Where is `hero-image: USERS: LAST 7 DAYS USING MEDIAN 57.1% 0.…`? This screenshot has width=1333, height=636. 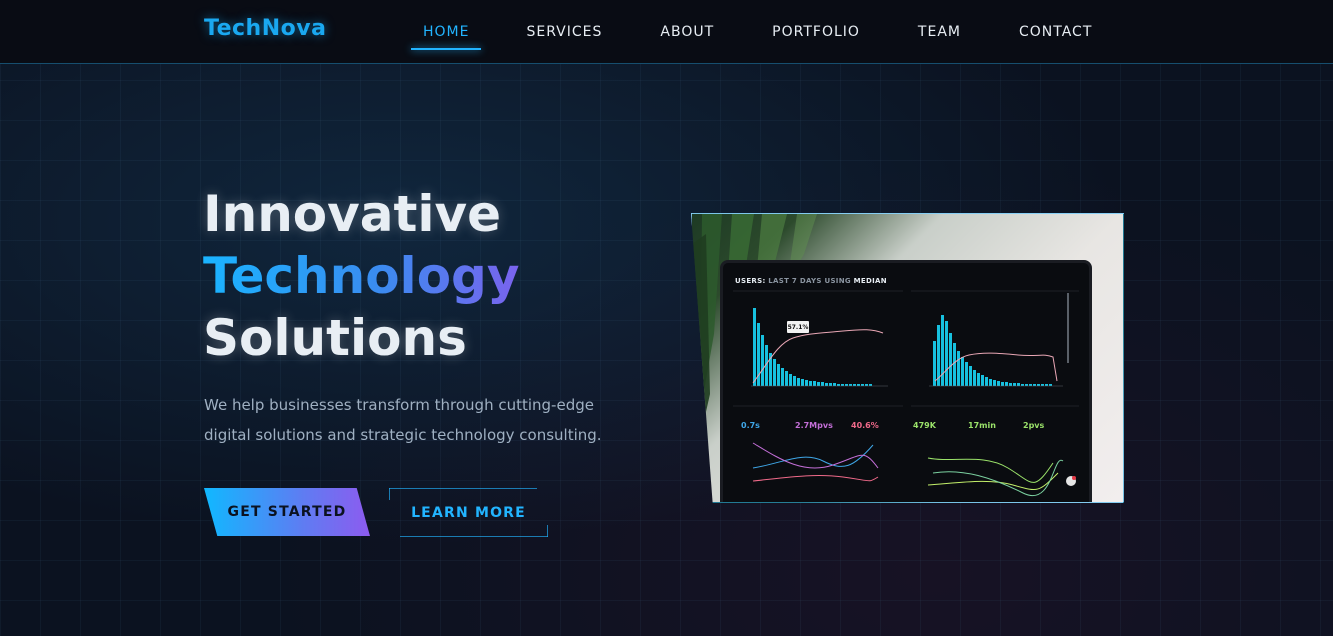 hero-image: USERS: LAST 7 DAYS USING MEDIAN 57.1% 0.… is located at coordinates (907, 358).